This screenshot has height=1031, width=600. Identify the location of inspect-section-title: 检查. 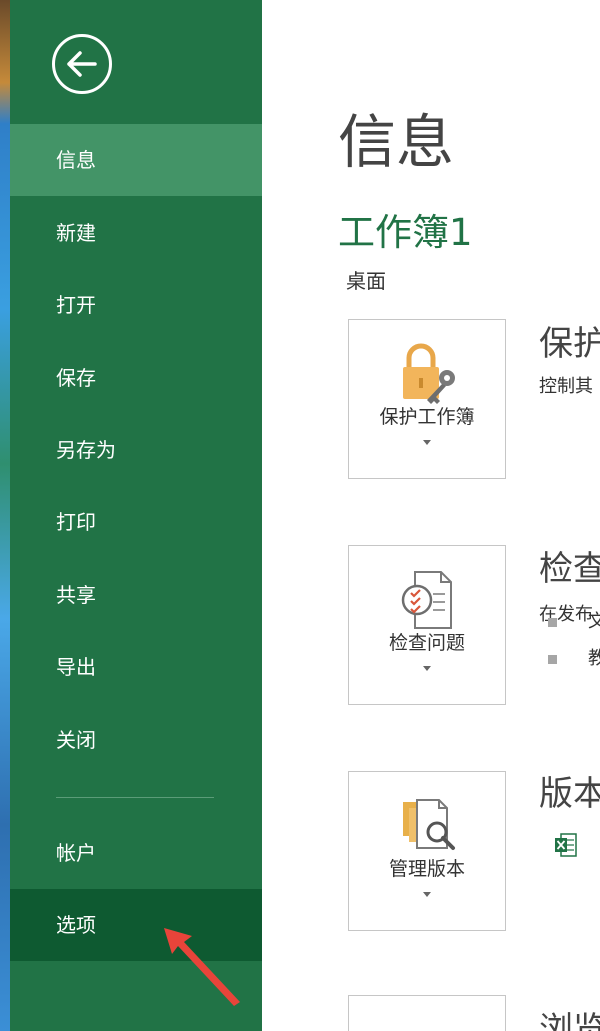
(569, 569).